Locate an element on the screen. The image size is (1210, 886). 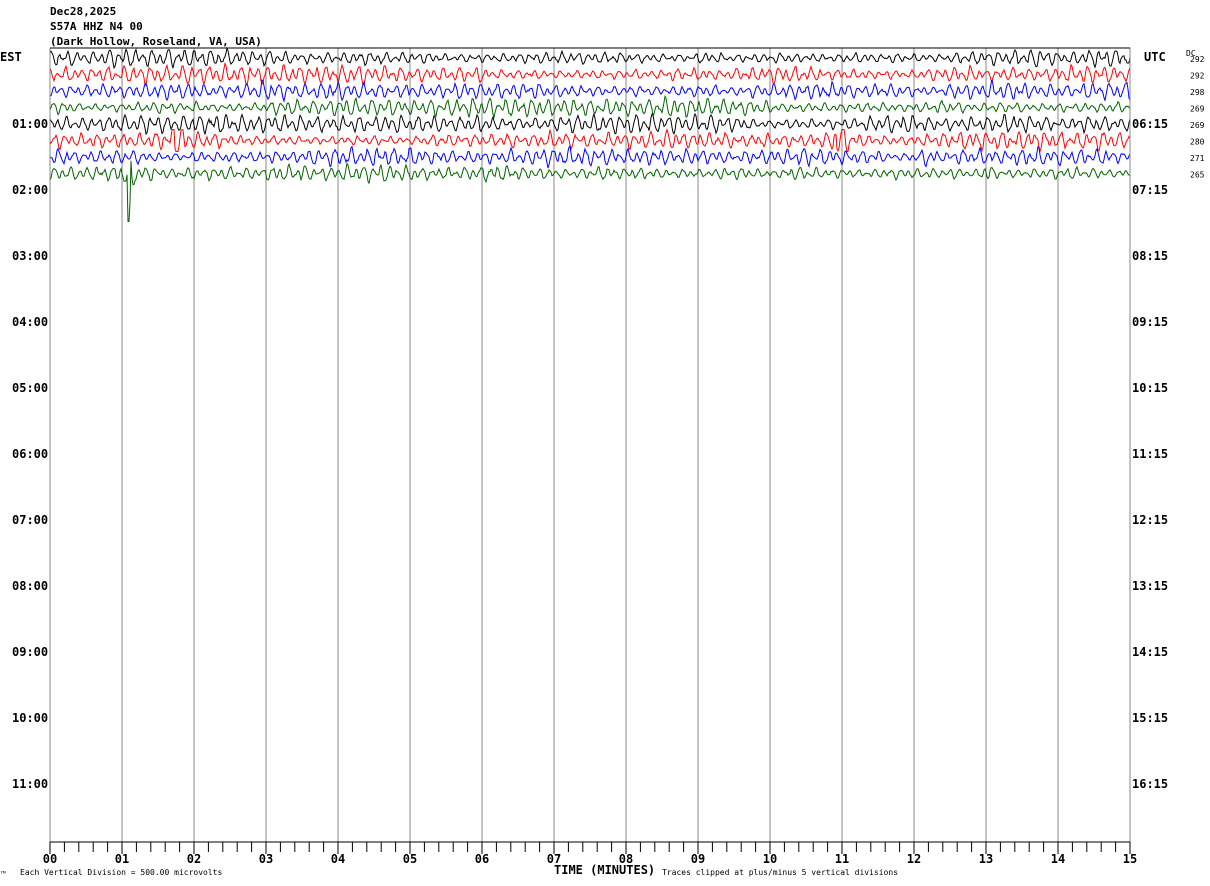
x-tick-label: 01 is located at coordinates (122, 859).